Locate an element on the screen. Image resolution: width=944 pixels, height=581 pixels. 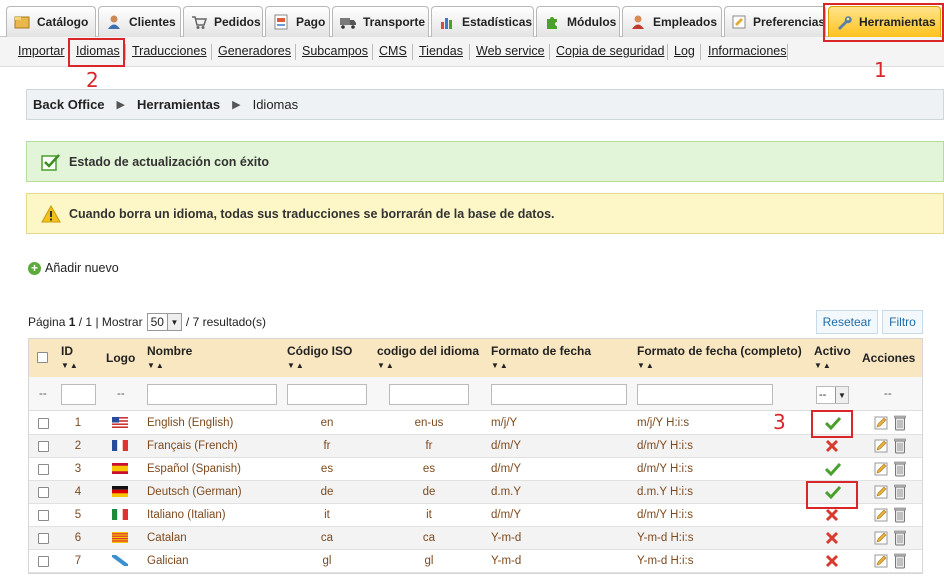
cell-fecha: d/m/Y is located at coordinates (506, 446).